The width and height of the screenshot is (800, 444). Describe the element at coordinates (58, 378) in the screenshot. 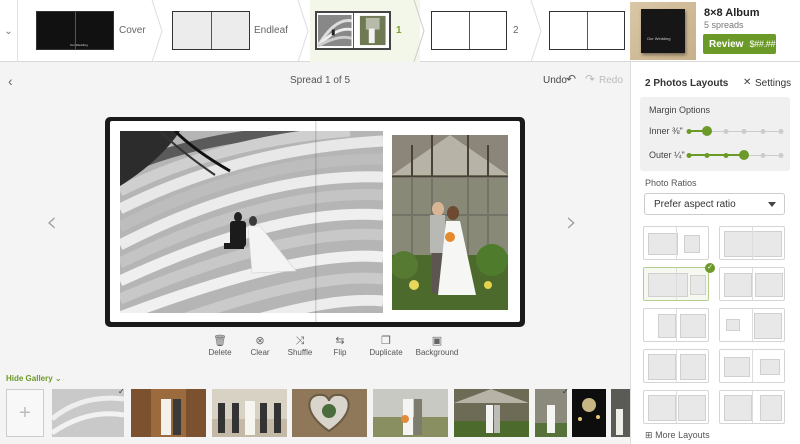

I see `chevron-down-icon: ⌄` at that location.